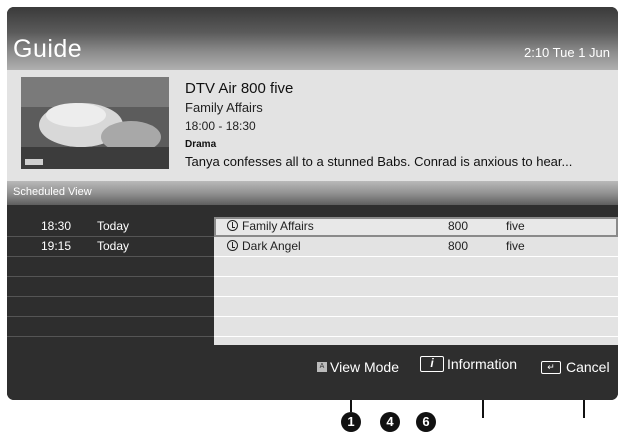  I want to click on scheduled-view-label: Scheduled View, so click(52, 192).